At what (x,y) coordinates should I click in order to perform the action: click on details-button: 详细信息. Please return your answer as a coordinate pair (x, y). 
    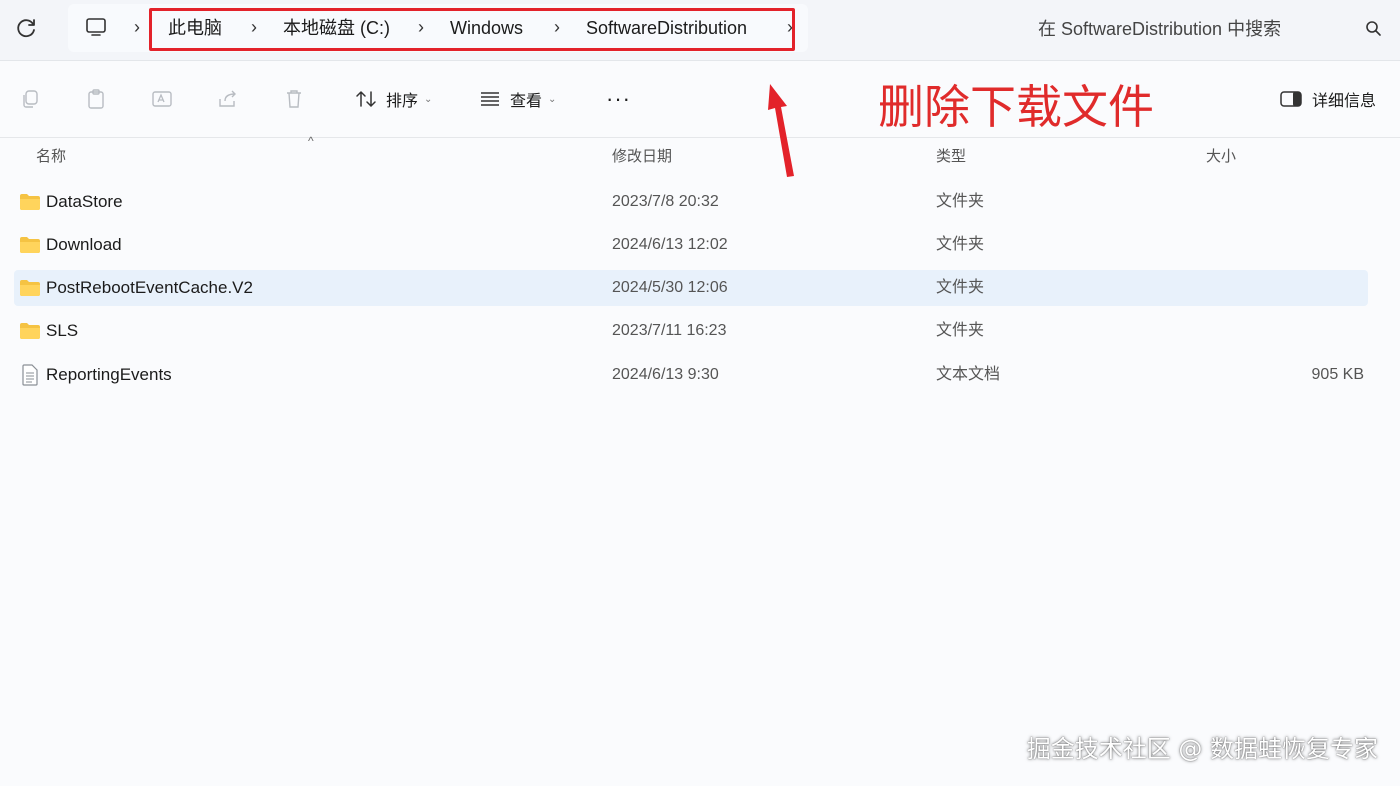
    Looking at the image, I should click on (1327, 99).